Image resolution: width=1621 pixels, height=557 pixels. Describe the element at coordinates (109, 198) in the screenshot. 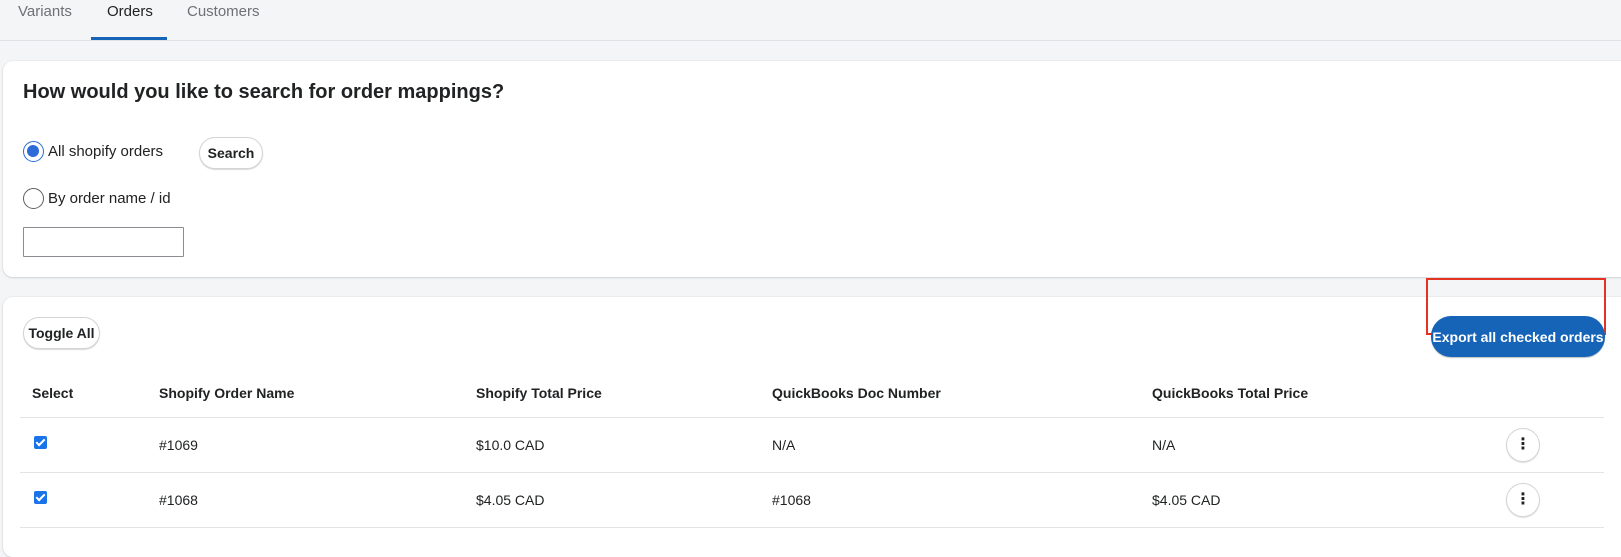

I see `radio-by-order-name-label: By order name / id` at that location.